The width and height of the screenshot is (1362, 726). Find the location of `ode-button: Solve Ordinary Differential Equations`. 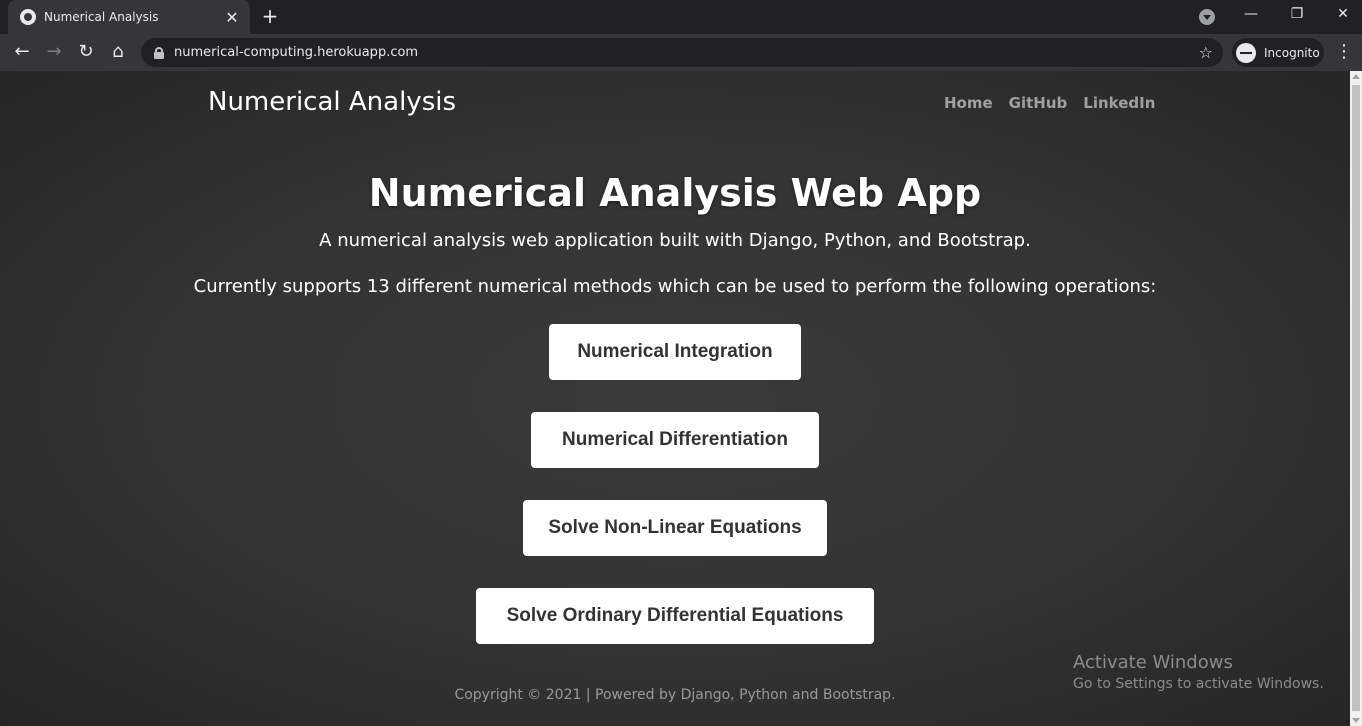

ode-button: Solve Ordinary Differential Equations is located at coordinates (675, 616).